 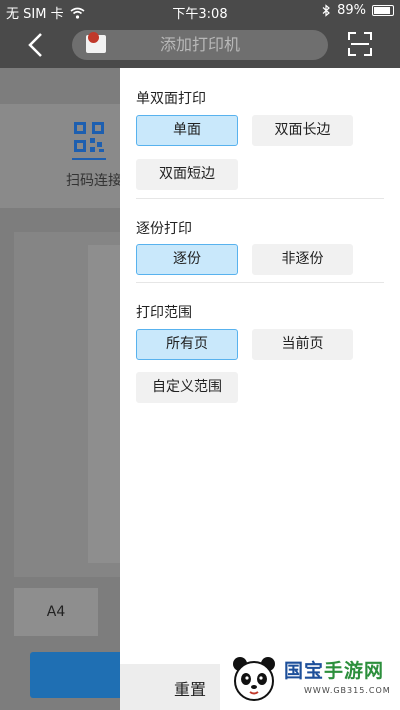 What do you see at coordinates (360, 44) in the screenshot?
I see `scan-frame-icon` at bounding box center [360, 44].